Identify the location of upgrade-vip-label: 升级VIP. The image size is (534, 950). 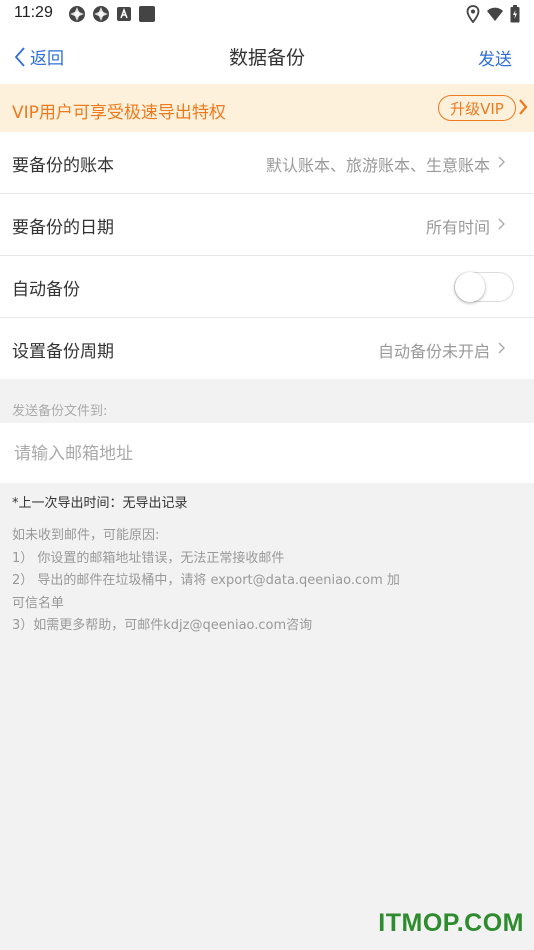
(477, 108).